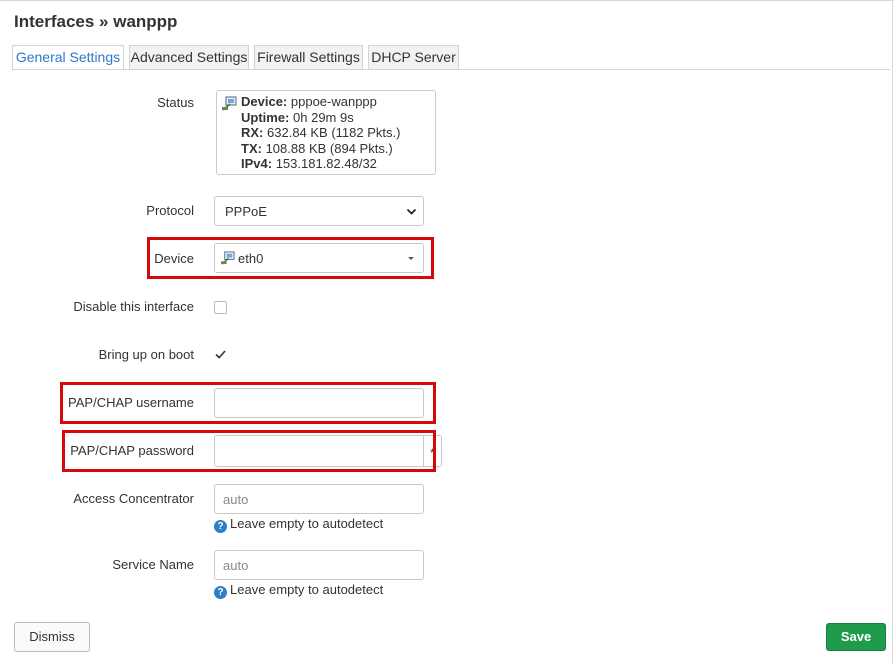 The height and width of the screenshot is (664, 894). What do you see at coordinates (153, 564) in the screenshot?
I see `service-name-label: Service Name` at bounding box center [153, 564].